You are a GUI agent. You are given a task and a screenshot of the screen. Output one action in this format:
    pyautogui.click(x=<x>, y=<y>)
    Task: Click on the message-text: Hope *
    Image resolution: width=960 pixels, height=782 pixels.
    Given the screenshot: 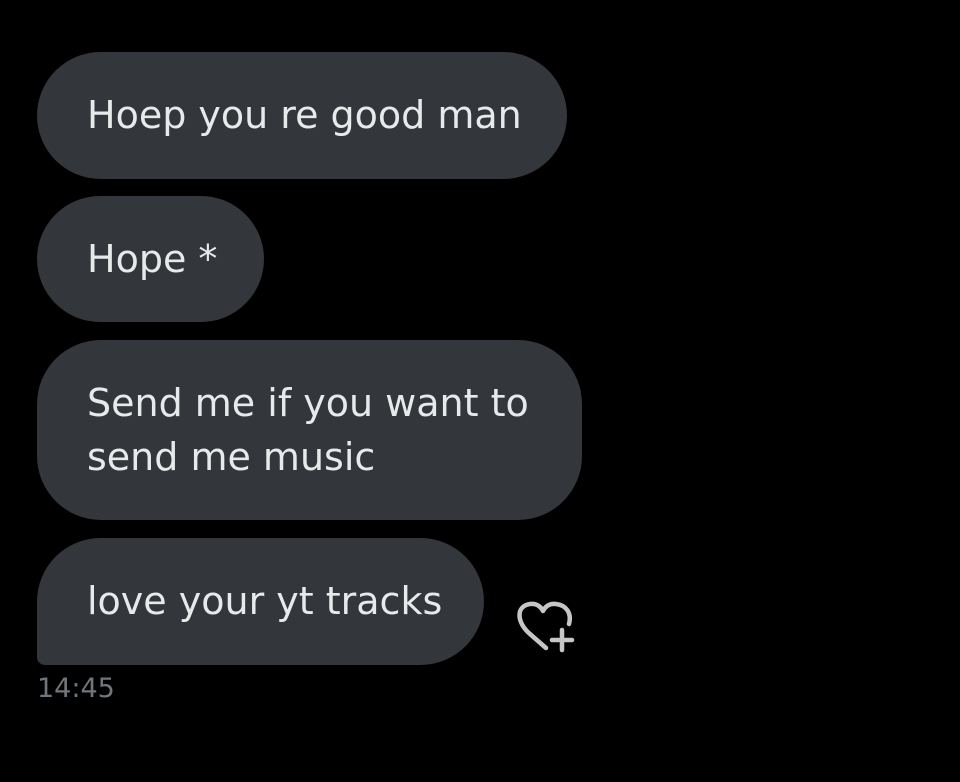 What is the action you would take?
    pyautogui.click(x=152, y=259)
    